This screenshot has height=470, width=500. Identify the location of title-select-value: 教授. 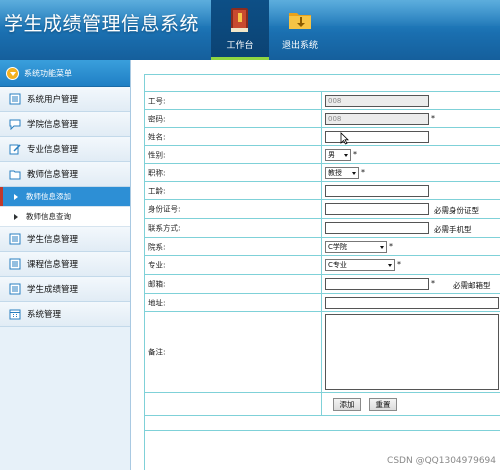
(335, 173).